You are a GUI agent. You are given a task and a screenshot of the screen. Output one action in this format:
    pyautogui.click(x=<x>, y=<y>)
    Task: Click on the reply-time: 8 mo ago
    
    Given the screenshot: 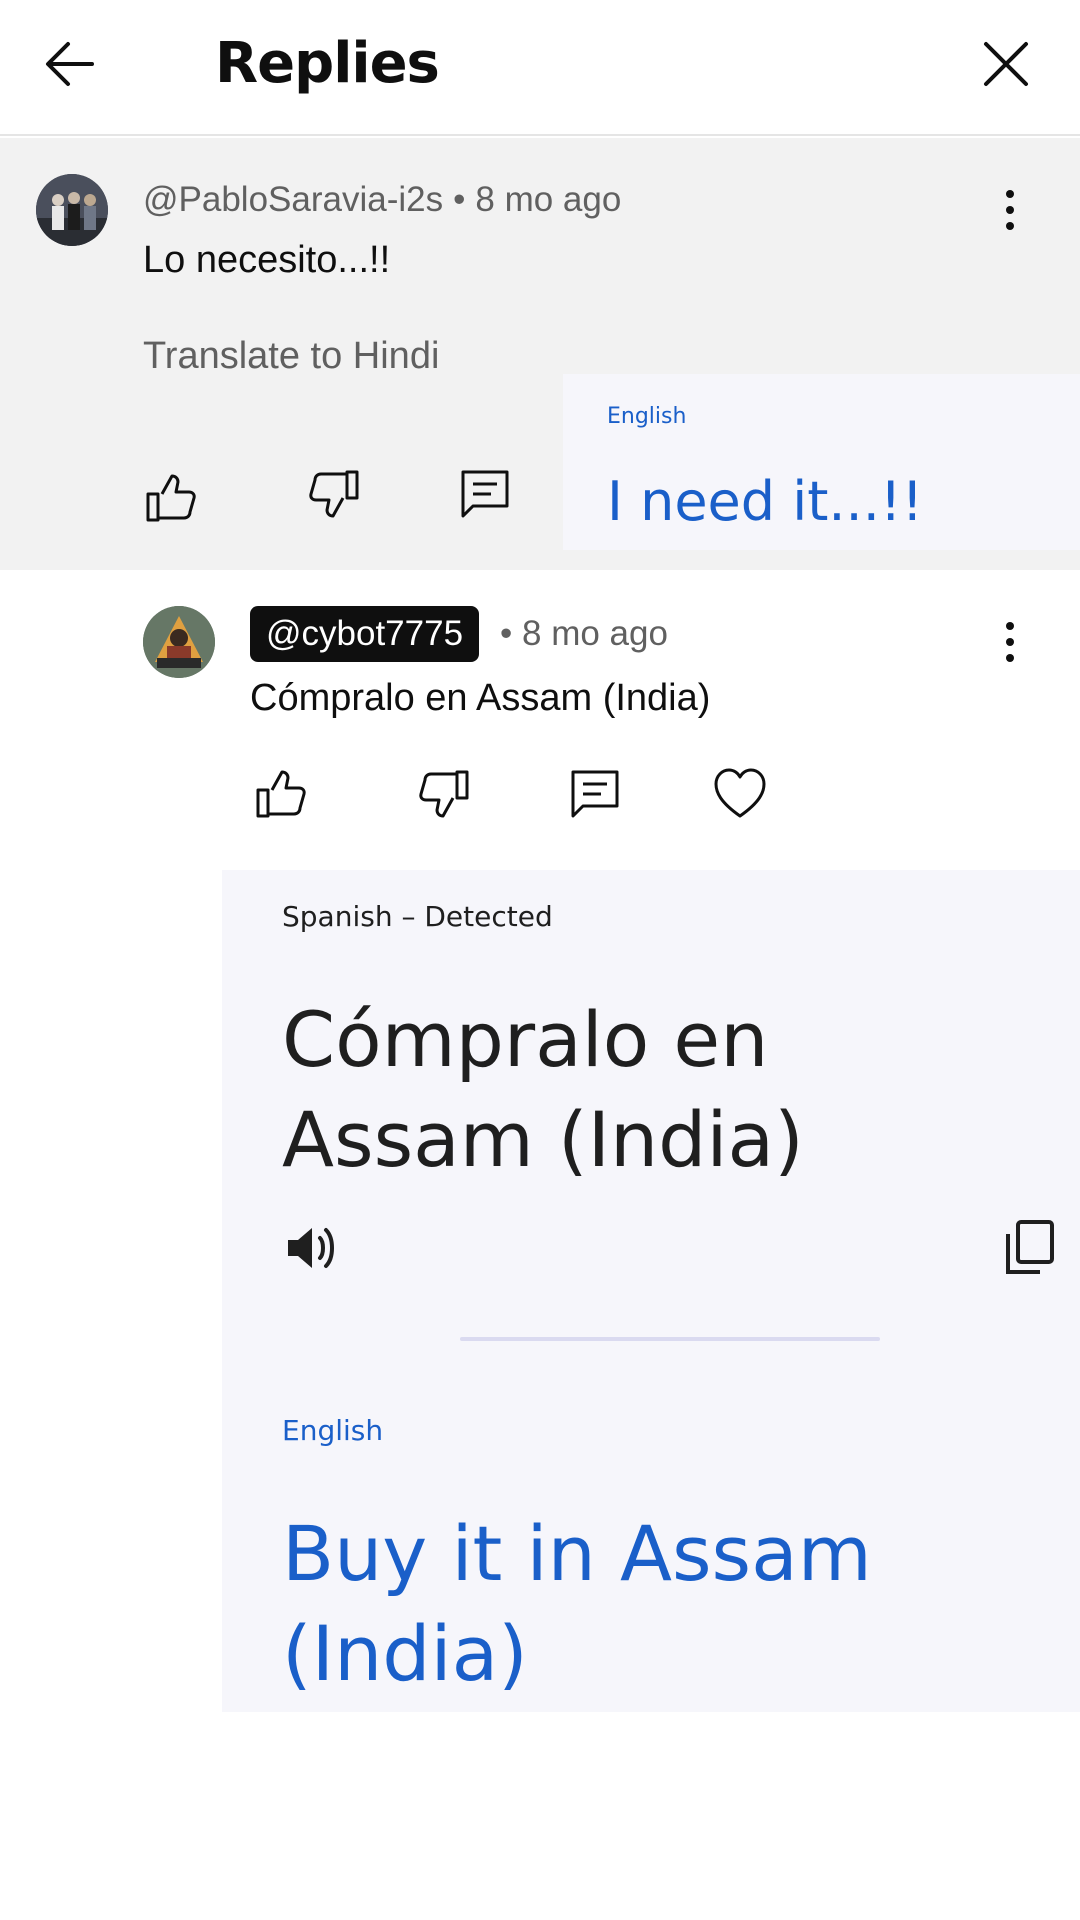 What is the action you would take?
    pyautogui.click(x=595, y=633)
    